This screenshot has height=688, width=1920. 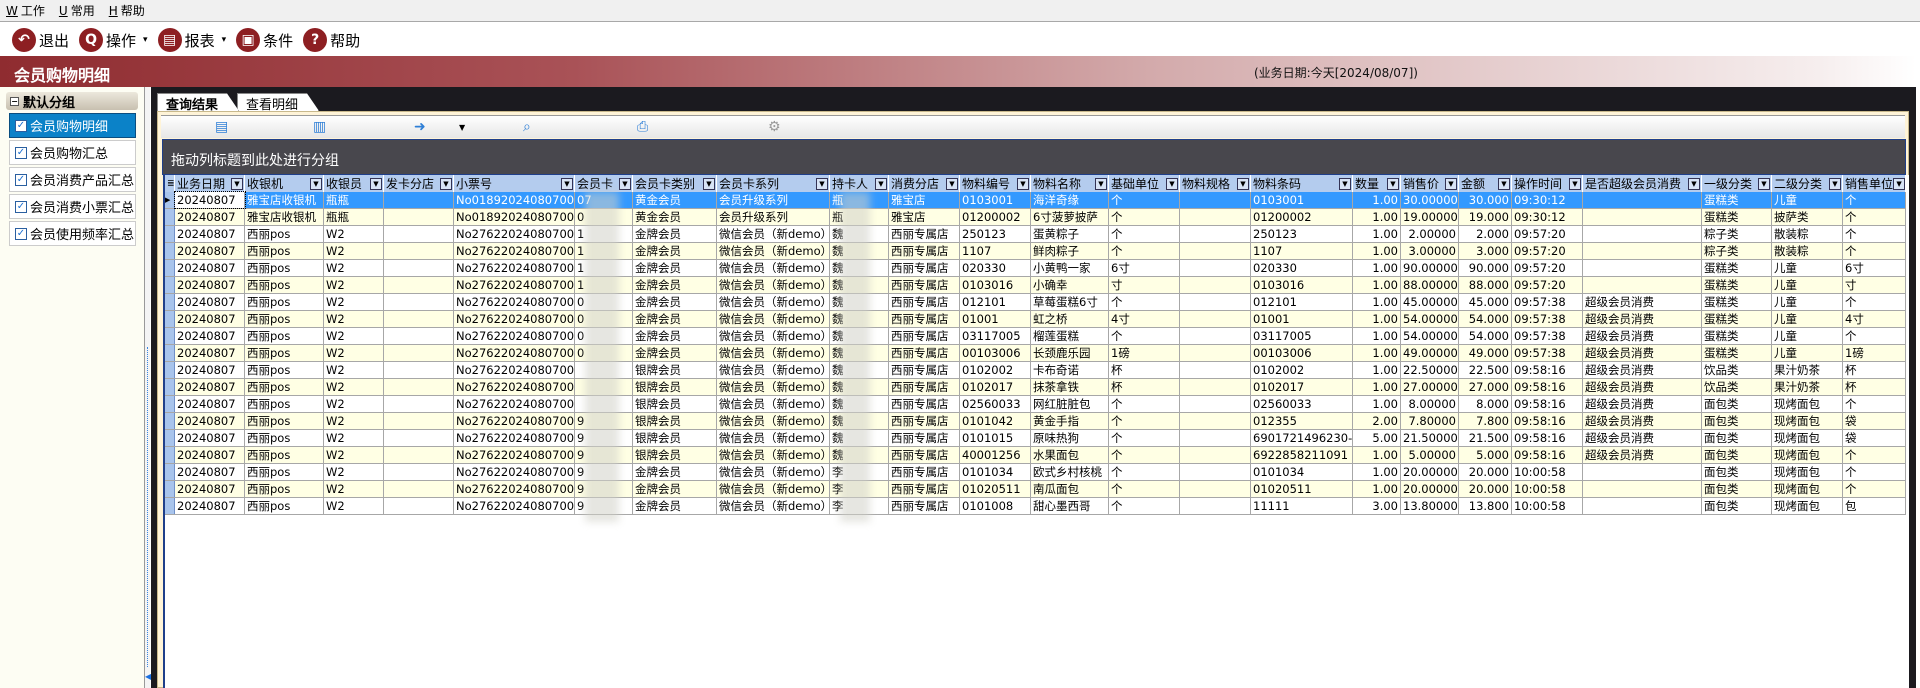 I want to click on column-header: 基础单位 ▼, so click(x=1144, y=183).